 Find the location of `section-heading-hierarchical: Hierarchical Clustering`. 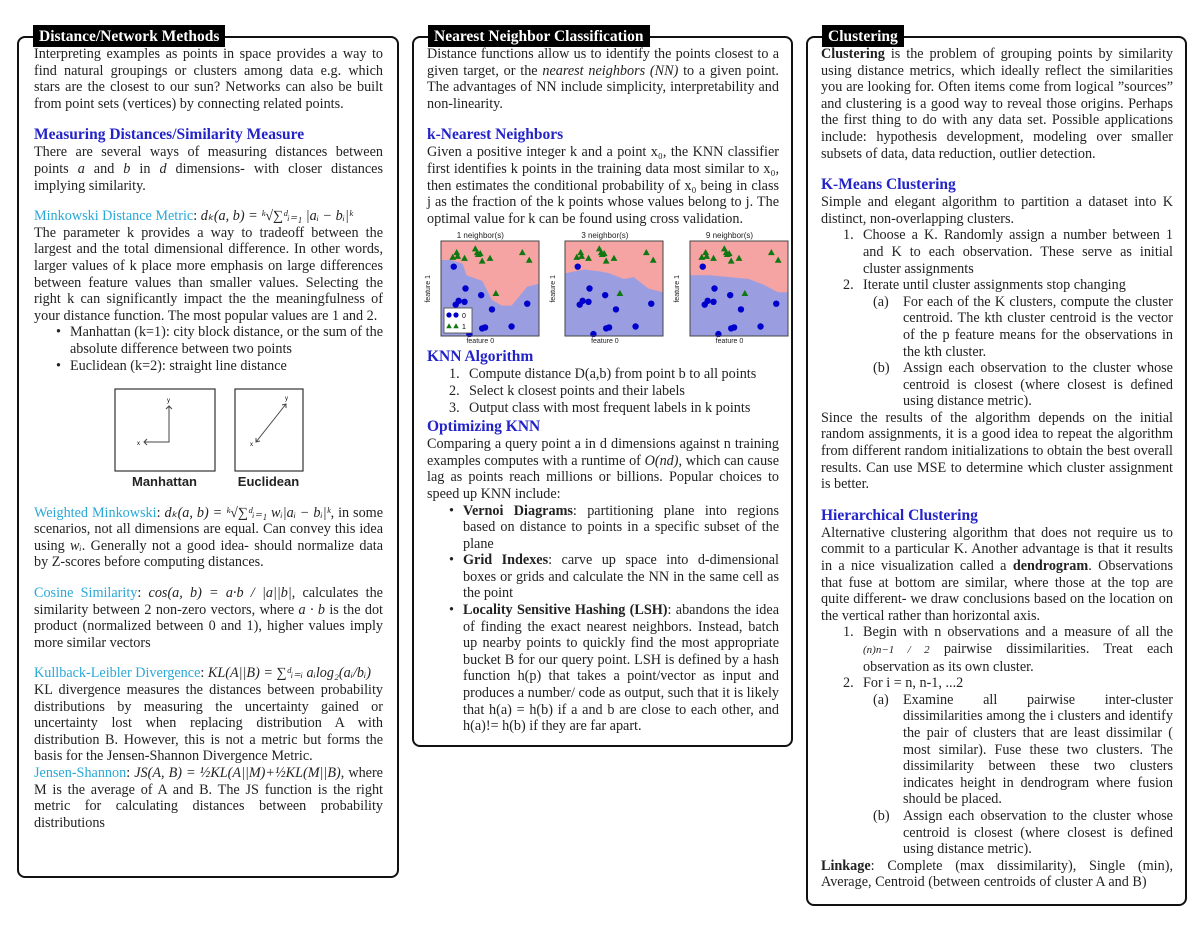

section-heading-hierarchical: Hierarchical Clustering is located at coordinates (899, 515).